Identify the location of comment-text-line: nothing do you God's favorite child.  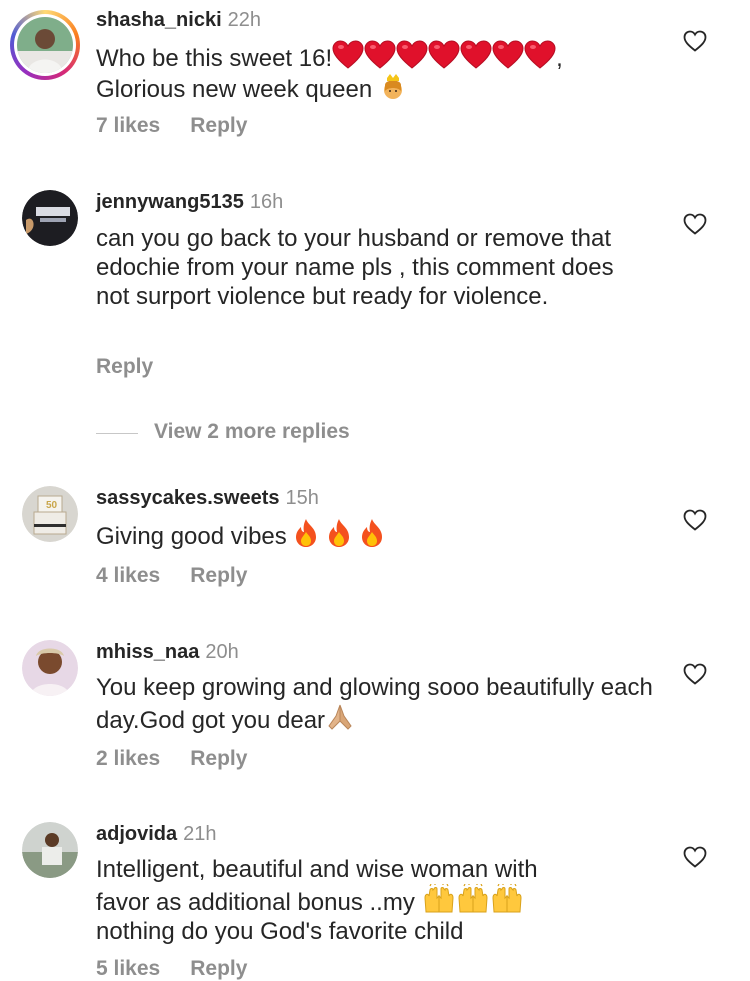
(280, 931).